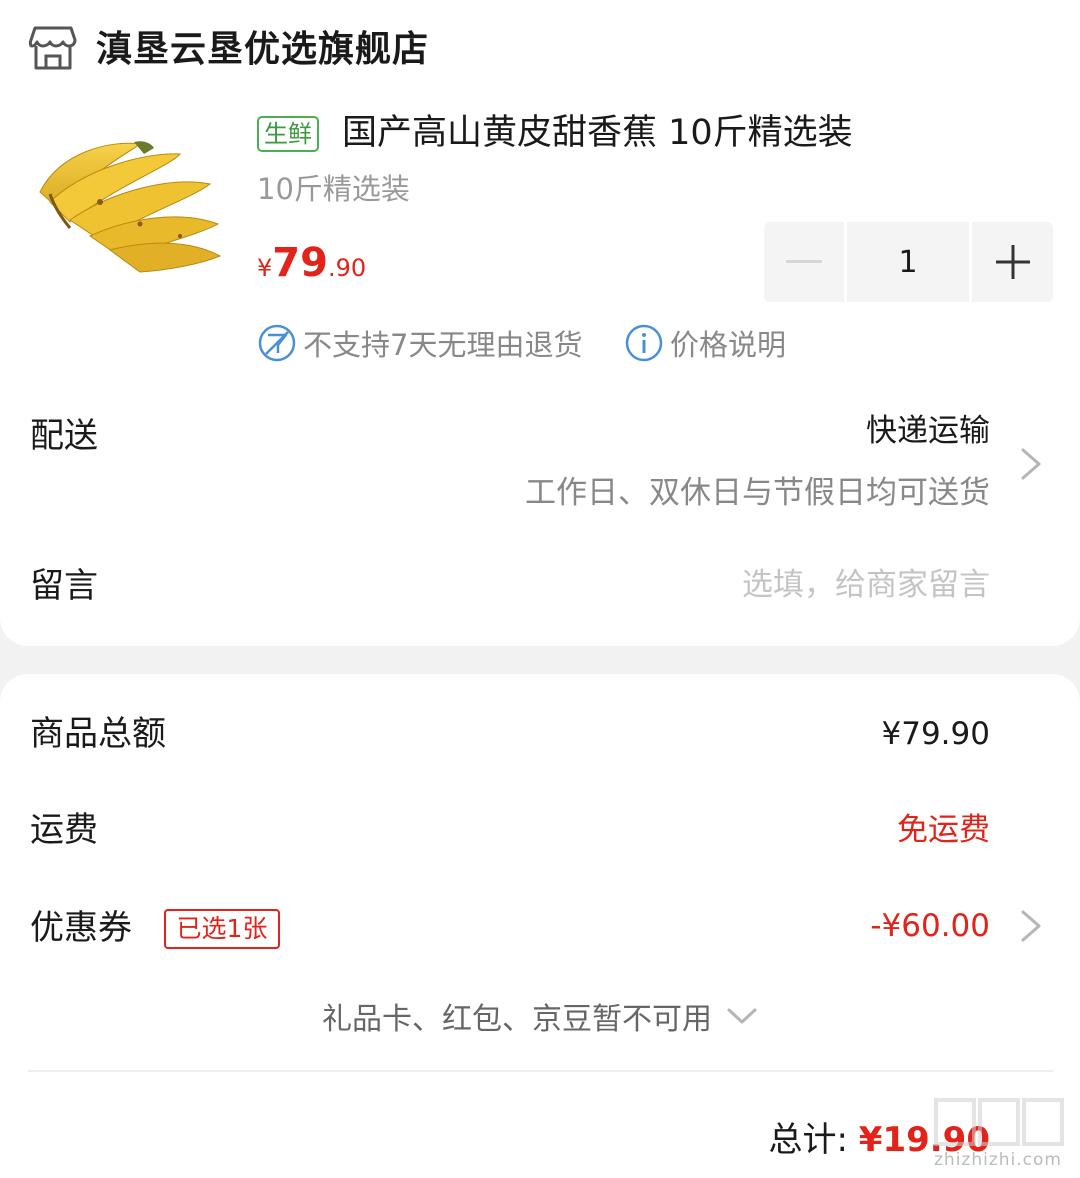 The width and height of the screenshot is (1080, 1178). I want to click on price-currency: ¥, so click(265, 268).